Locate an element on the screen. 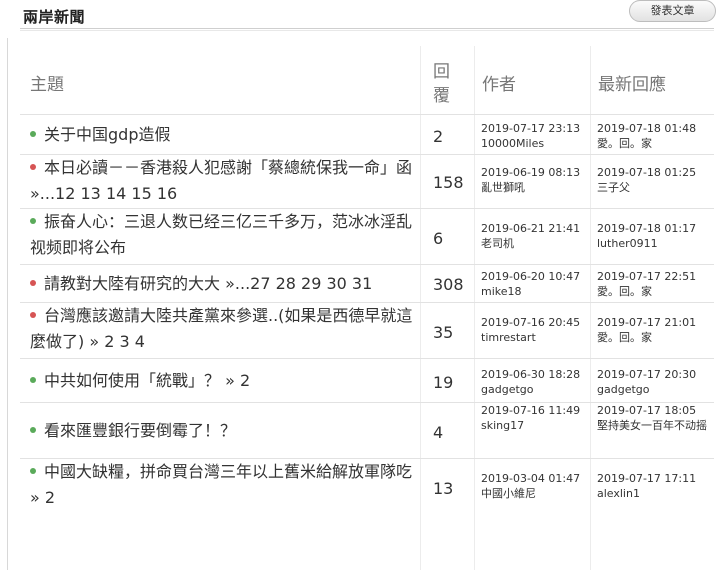 This screenshot has height=570, width=720. latest-time: 2019-07-17 22:51 is located at coordinates (653, 276).